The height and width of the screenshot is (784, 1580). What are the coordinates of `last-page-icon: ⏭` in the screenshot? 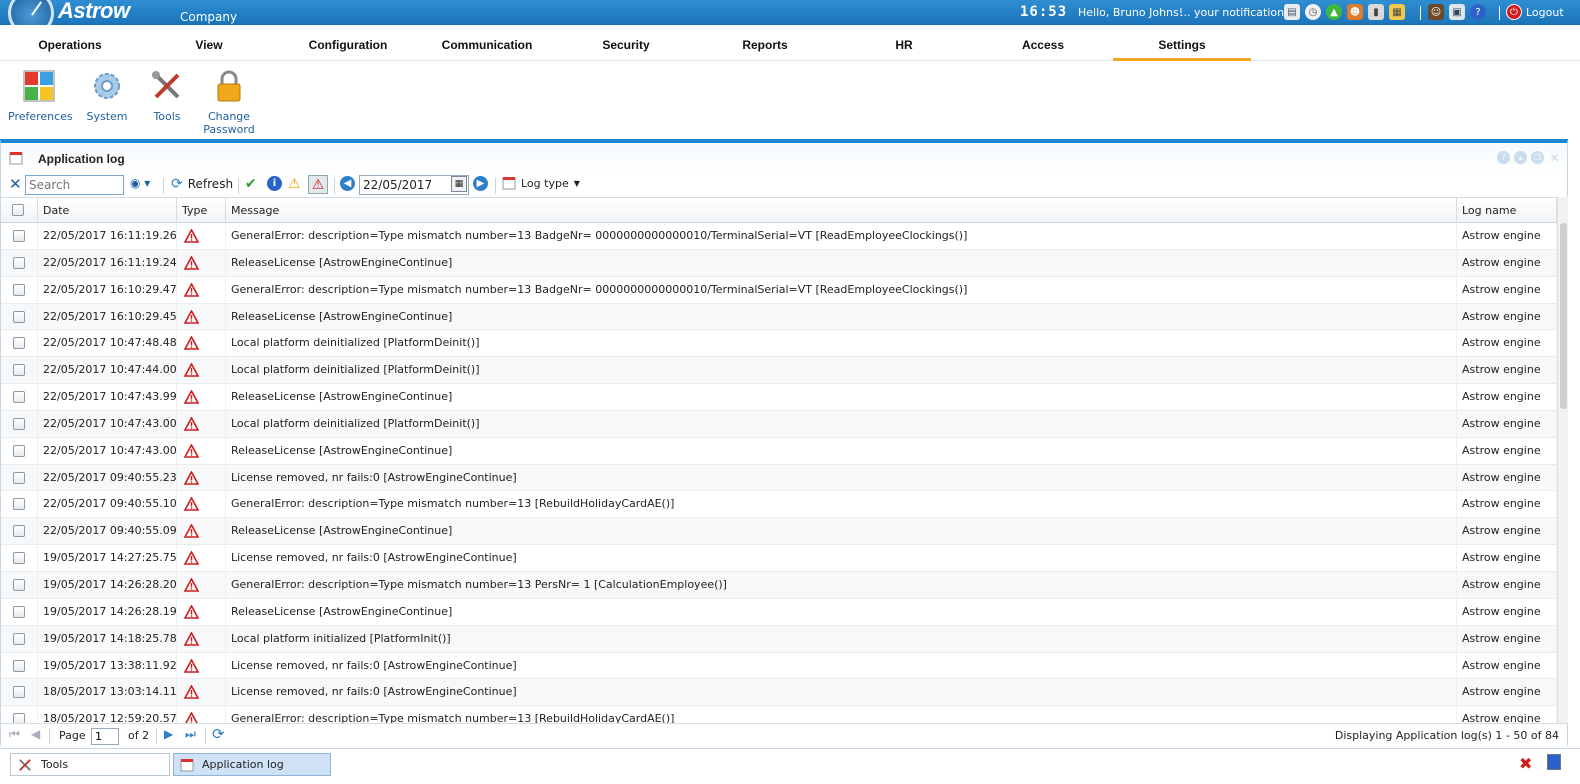 It's located at (190, 734).